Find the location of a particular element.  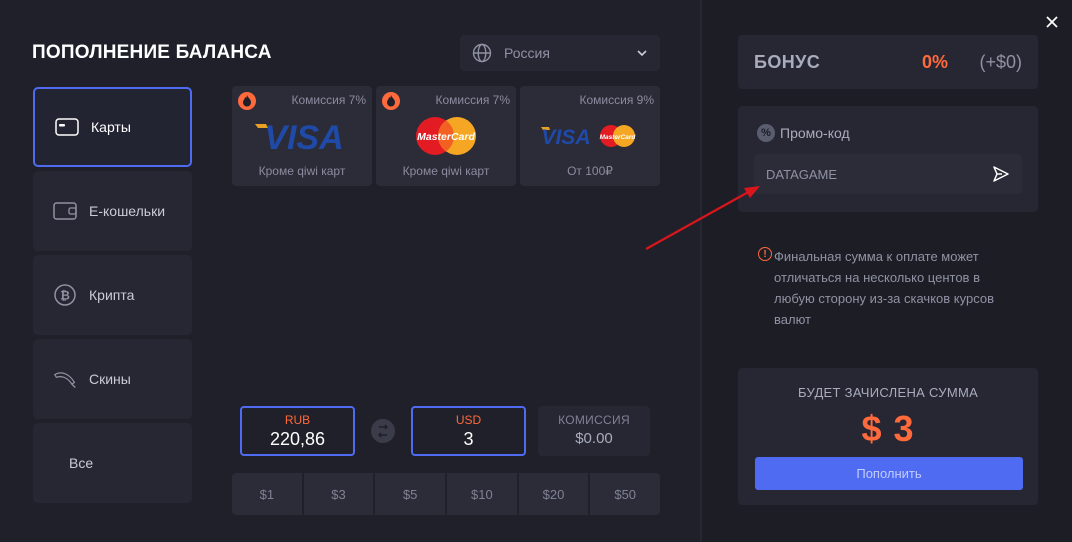

topup-button: Пополнить is located at coordinates (889, 473).